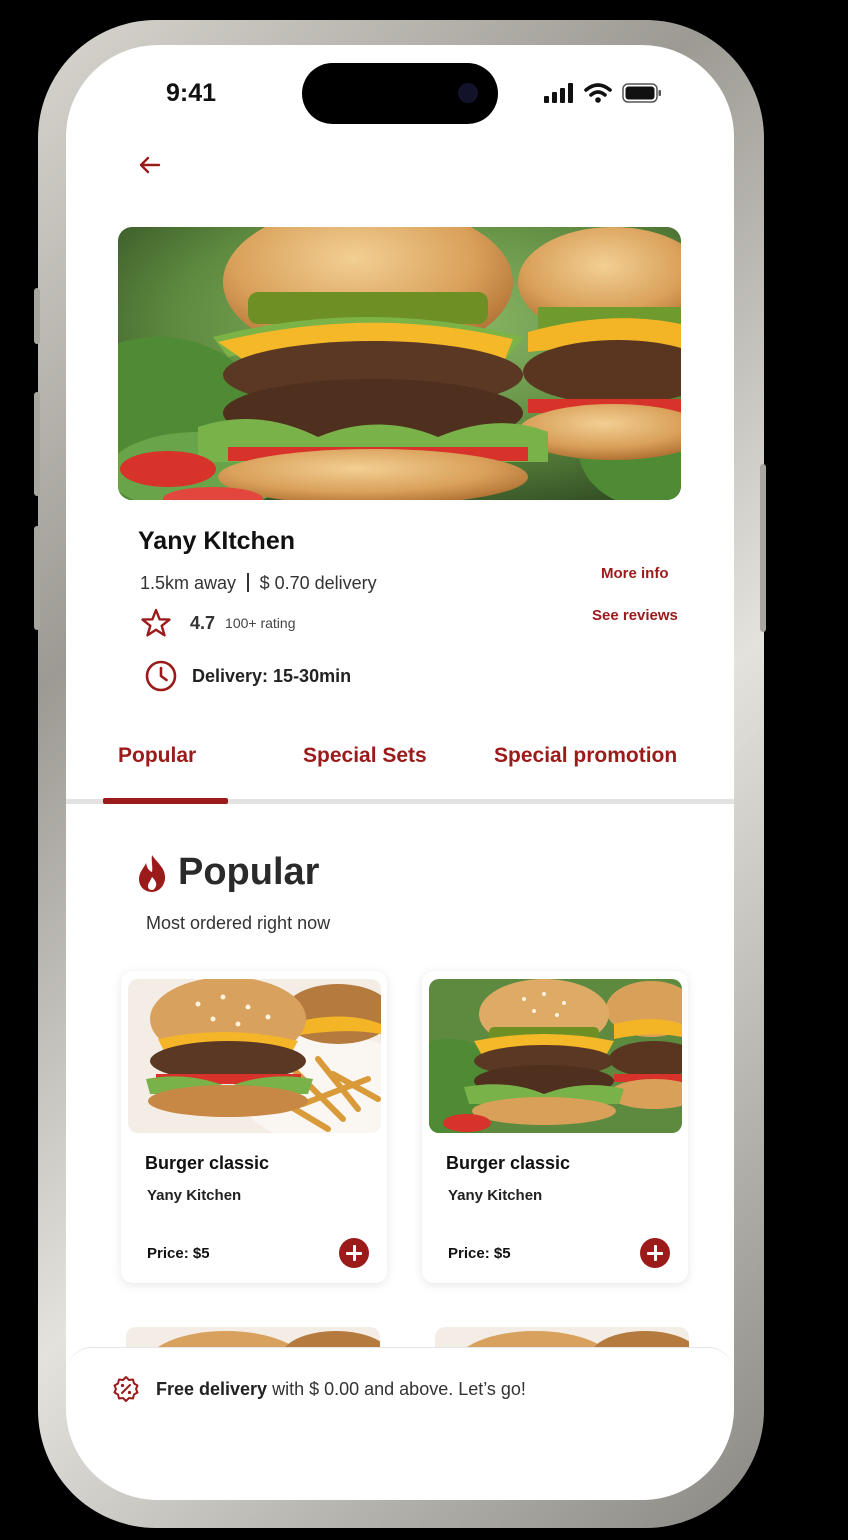 This screenshot has width=848, height=1540. I want to click on signal-icon, so click(558, 93).